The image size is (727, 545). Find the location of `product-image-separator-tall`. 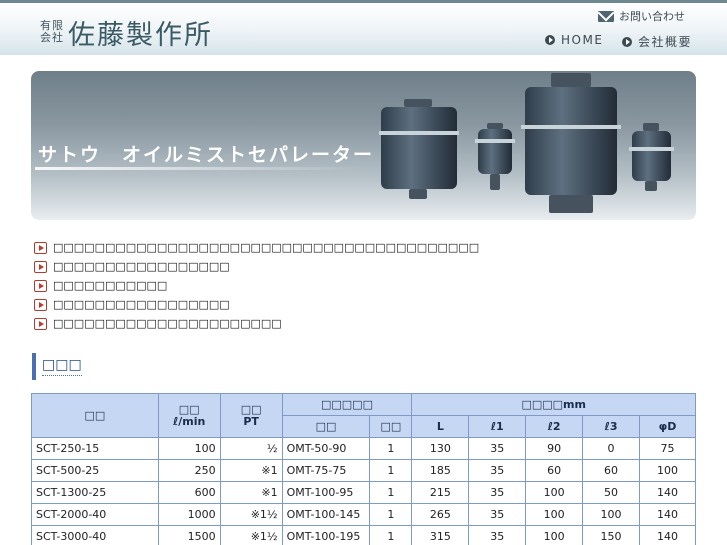

product-image-separator-tall is located at coordinates (651, 158).